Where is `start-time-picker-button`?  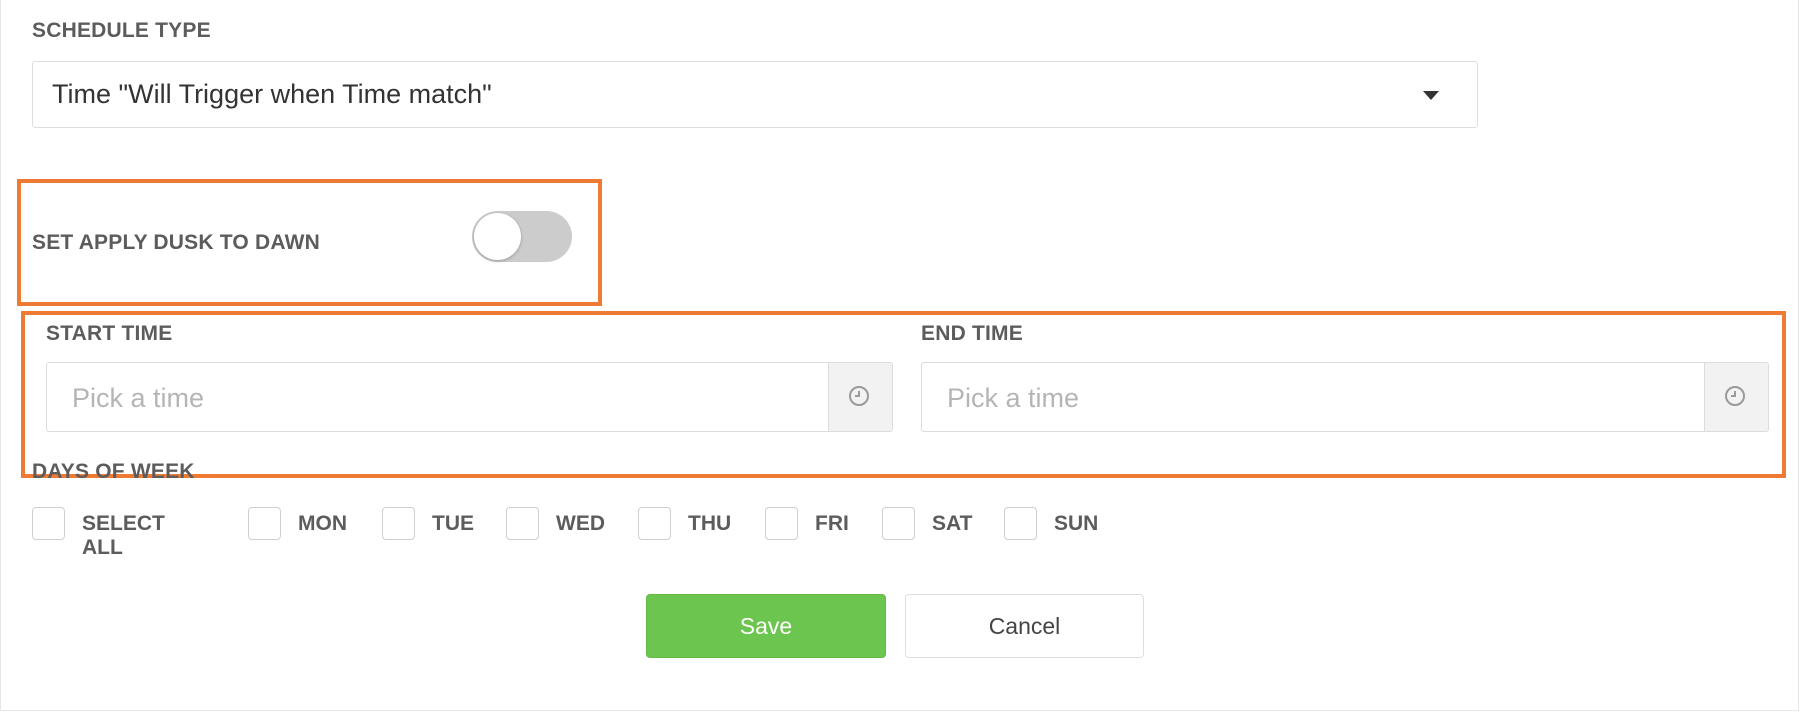
start-time-picker-button is located at coordinates (860, 397).